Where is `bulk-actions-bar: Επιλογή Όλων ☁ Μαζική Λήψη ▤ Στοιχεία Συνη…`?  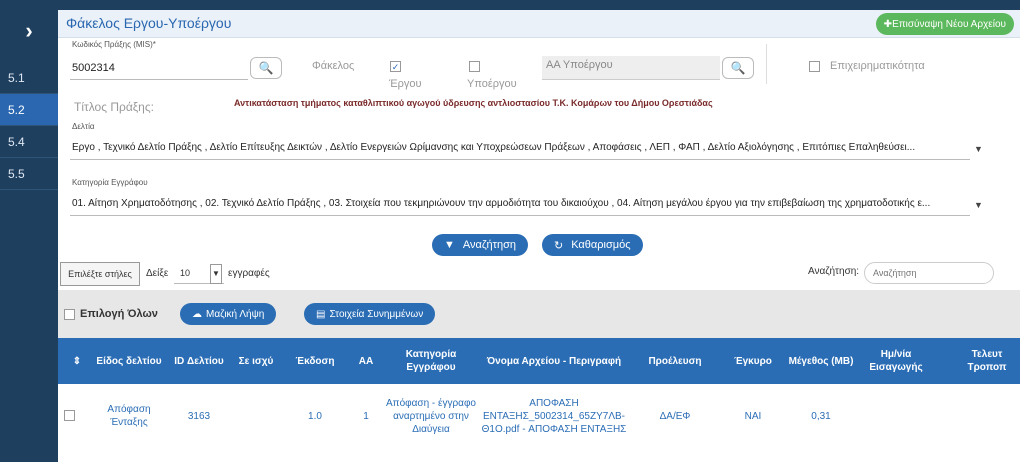
bulk-actions-bar: Επιλογή Όλων ☁ Μαζική Λήψη ▤ Στοιχεία Συνη… is located at coordinates (539, 314).